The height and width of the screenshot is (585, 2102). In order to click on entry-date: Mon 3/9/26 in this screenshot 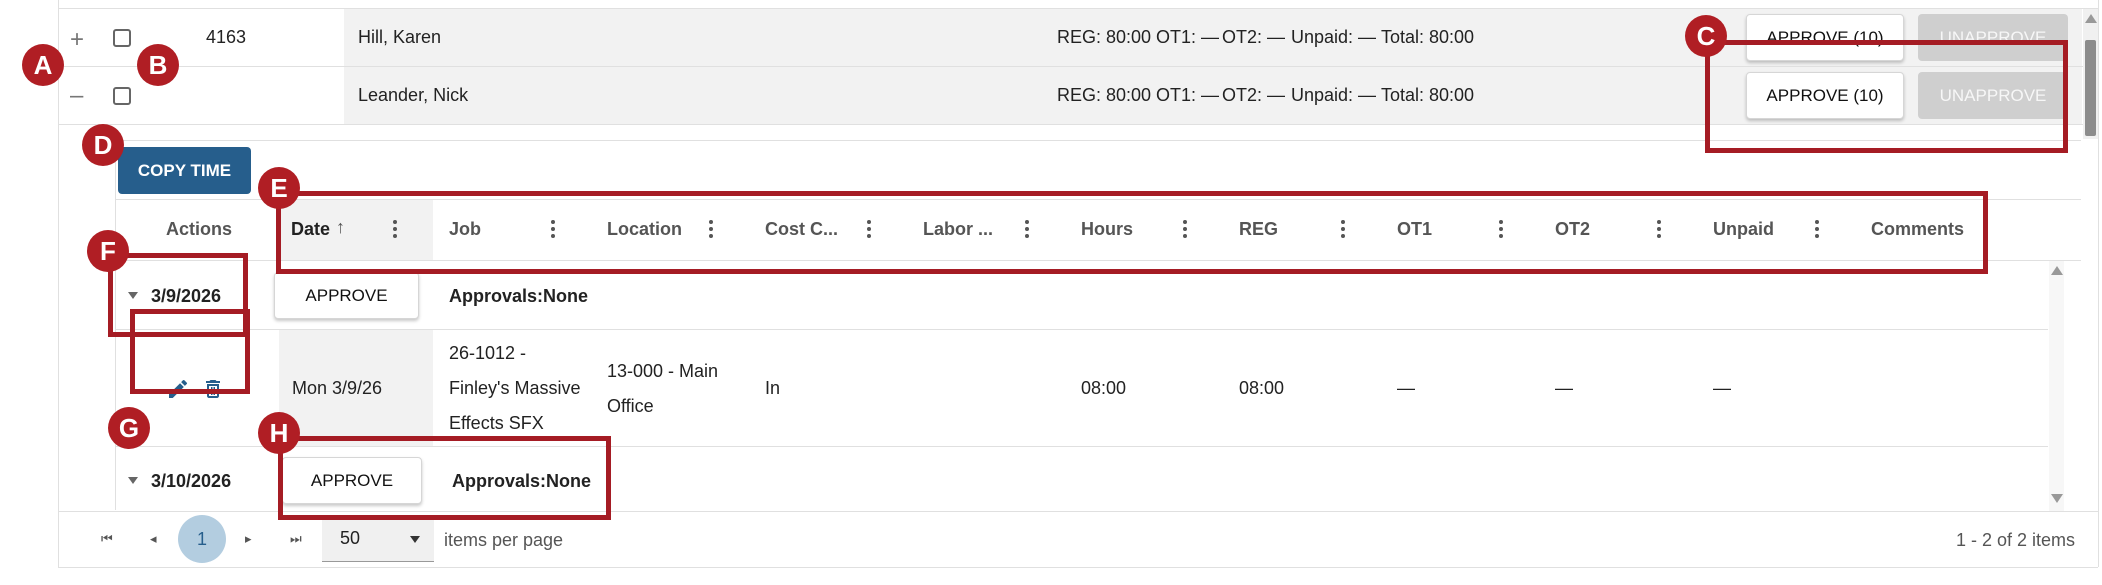, I will do `click(337, 388)`.